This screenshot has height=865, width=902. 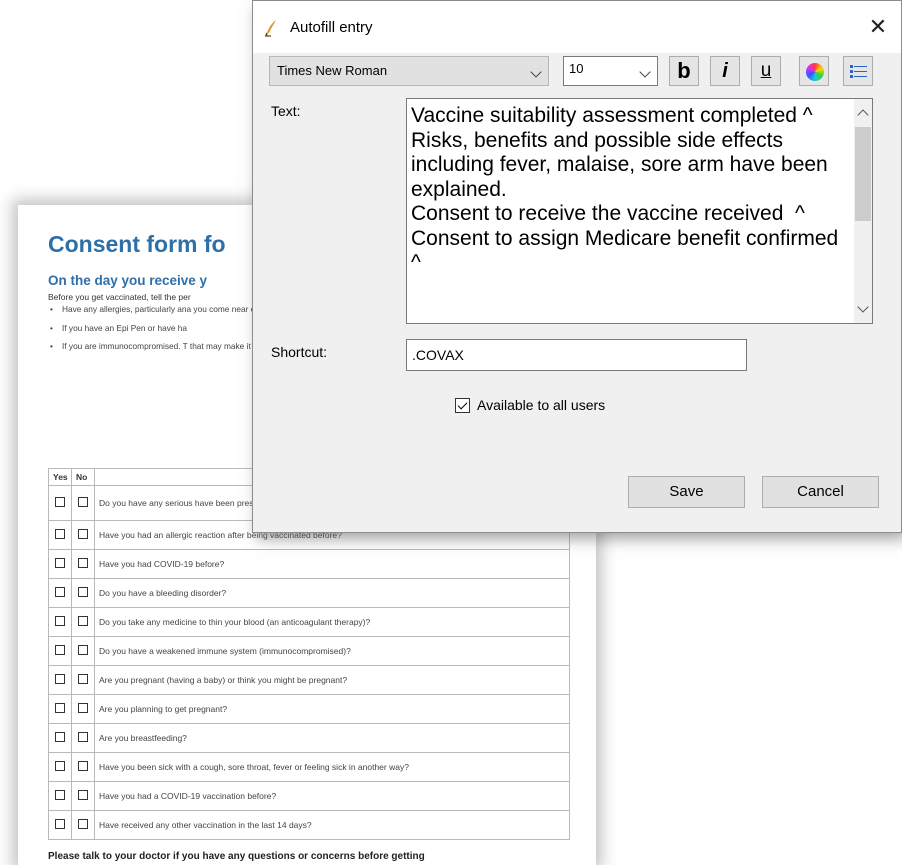 I want to click on close-icon: ✕, so click(x=878, y=26).